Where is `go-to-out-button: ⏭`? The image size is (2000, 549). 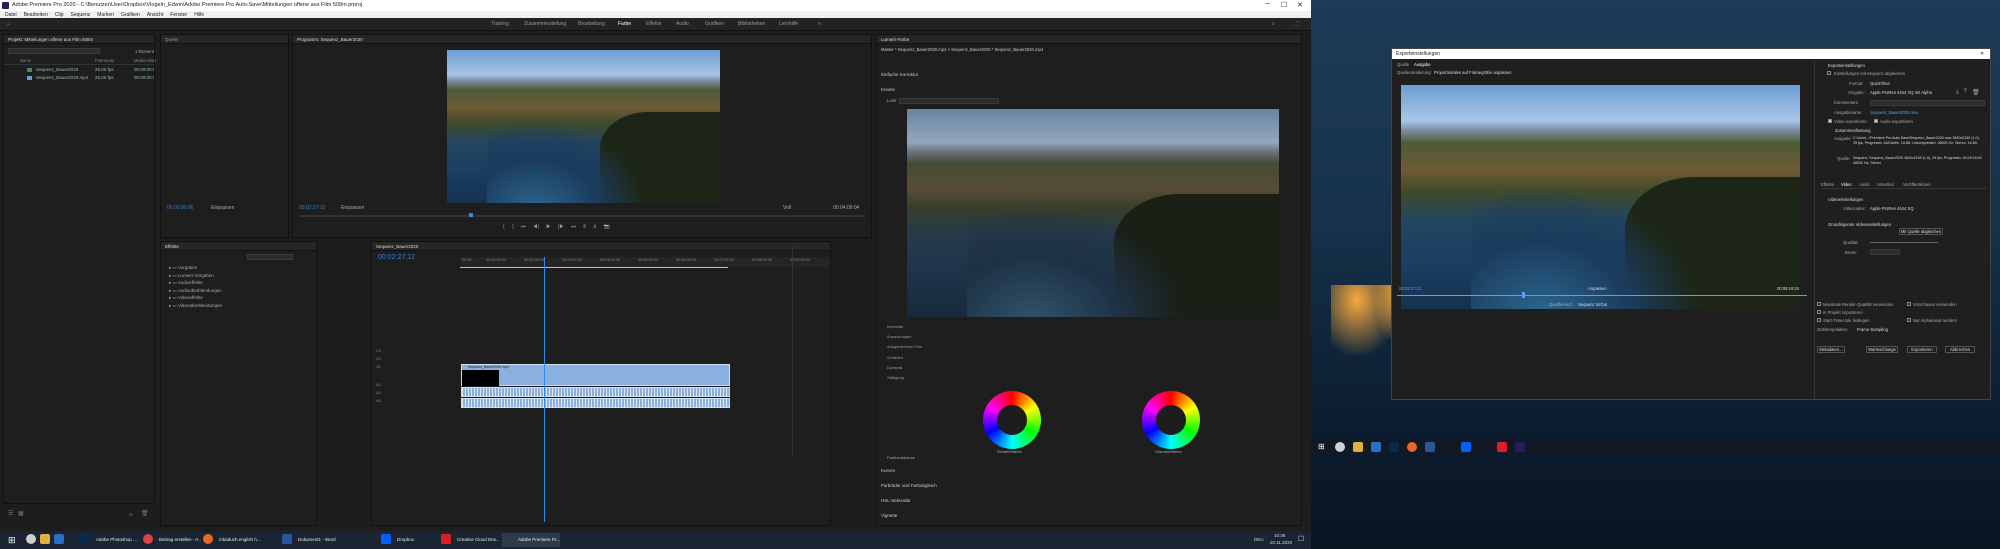 go-to-out-button: ⏭ is located at coordinates (573, 227).